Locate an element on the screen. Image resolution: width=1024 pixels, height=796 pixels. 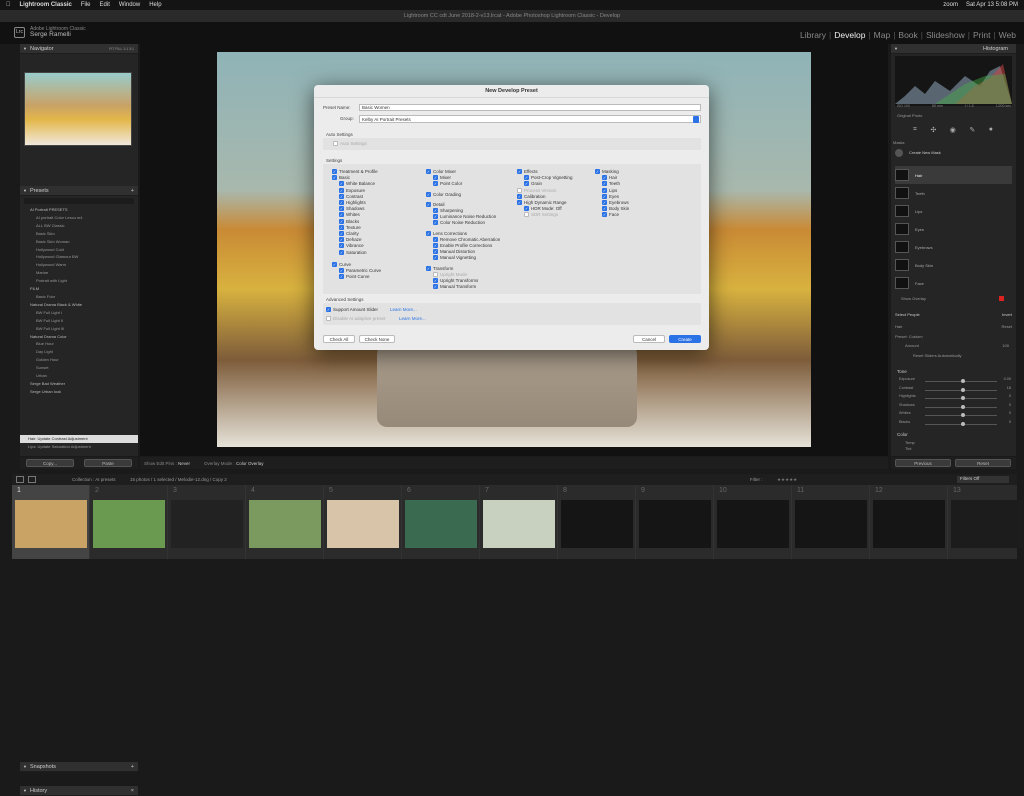
previous-button: Previous is located at coordinates (923, 463).